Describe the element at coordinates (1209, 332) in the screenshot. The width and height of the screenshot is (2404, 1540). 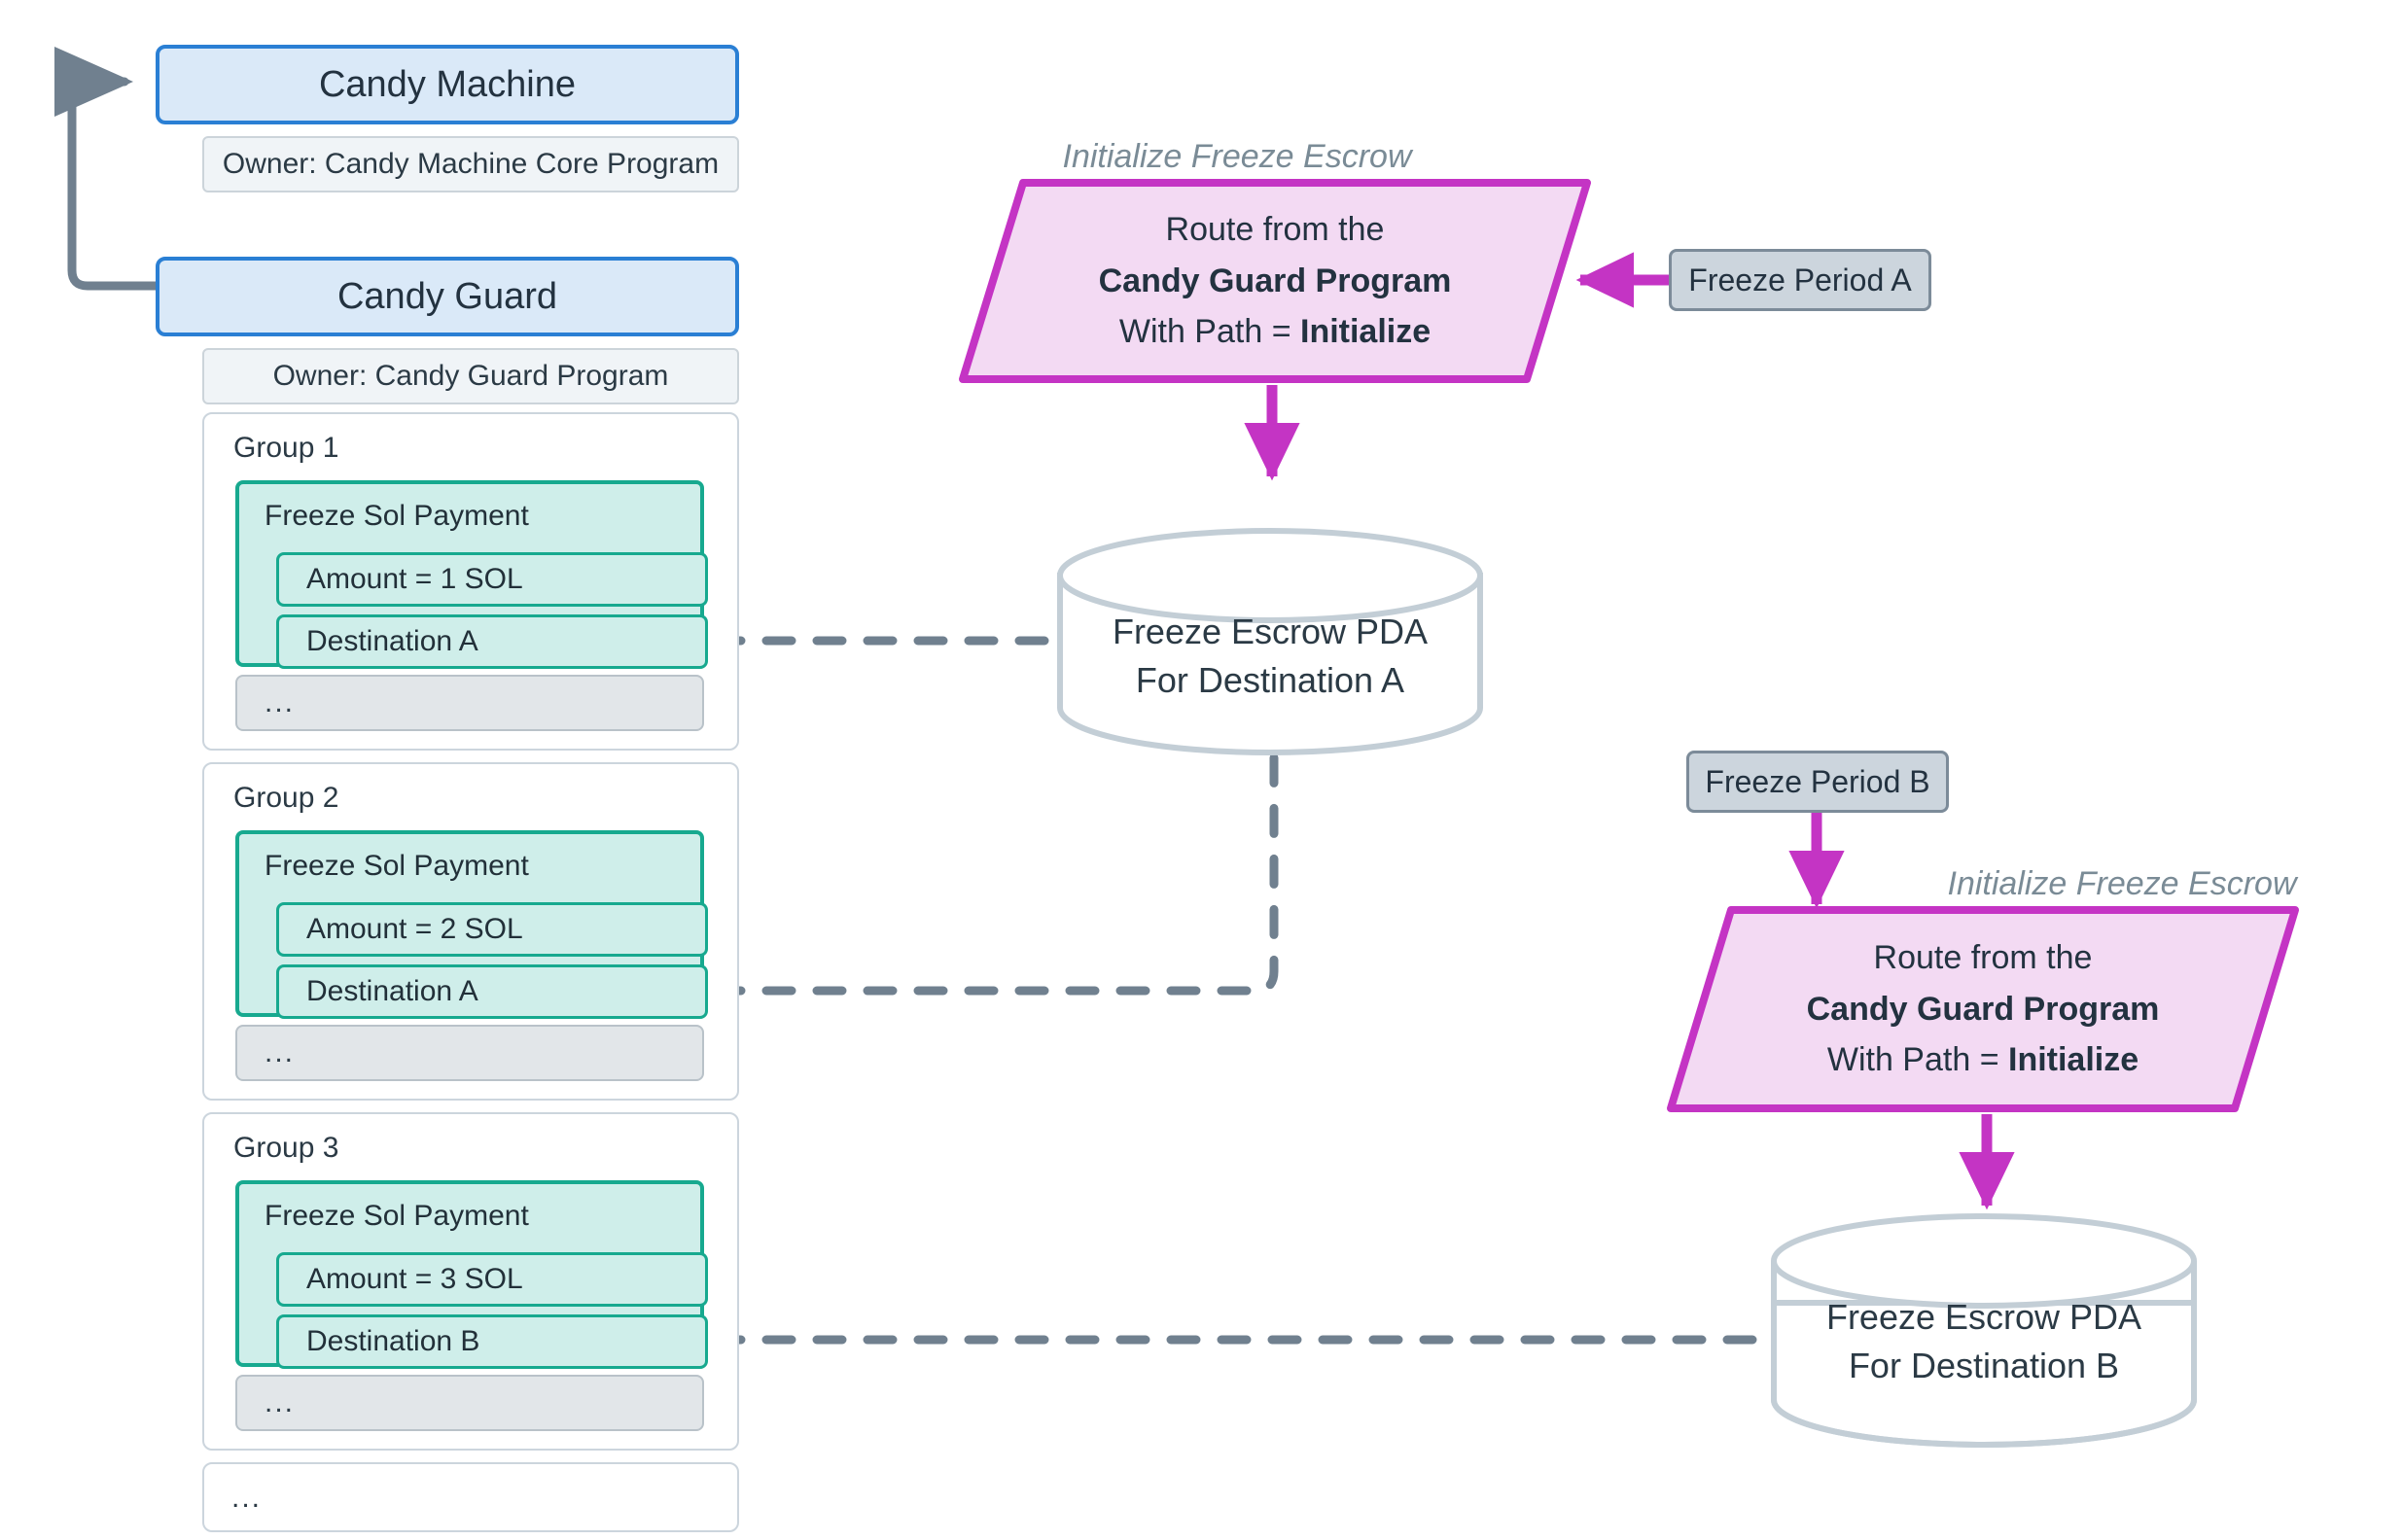
I see `route-a-line3-prefix: With Path =` at that location.